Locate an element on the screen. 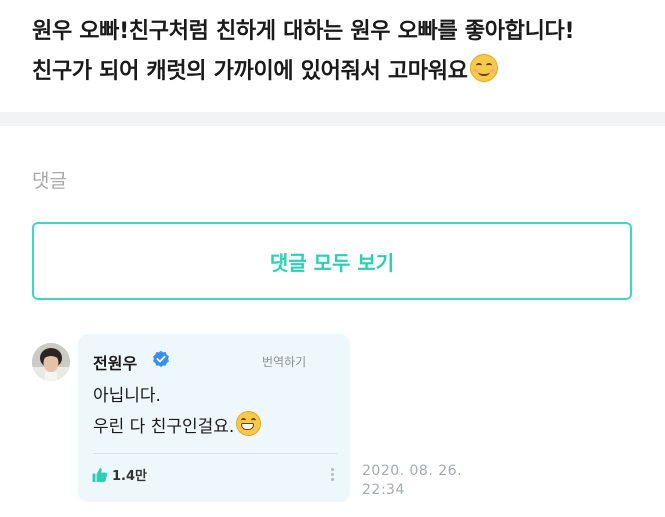  avatar-photo is located at coordinates (51, 362).